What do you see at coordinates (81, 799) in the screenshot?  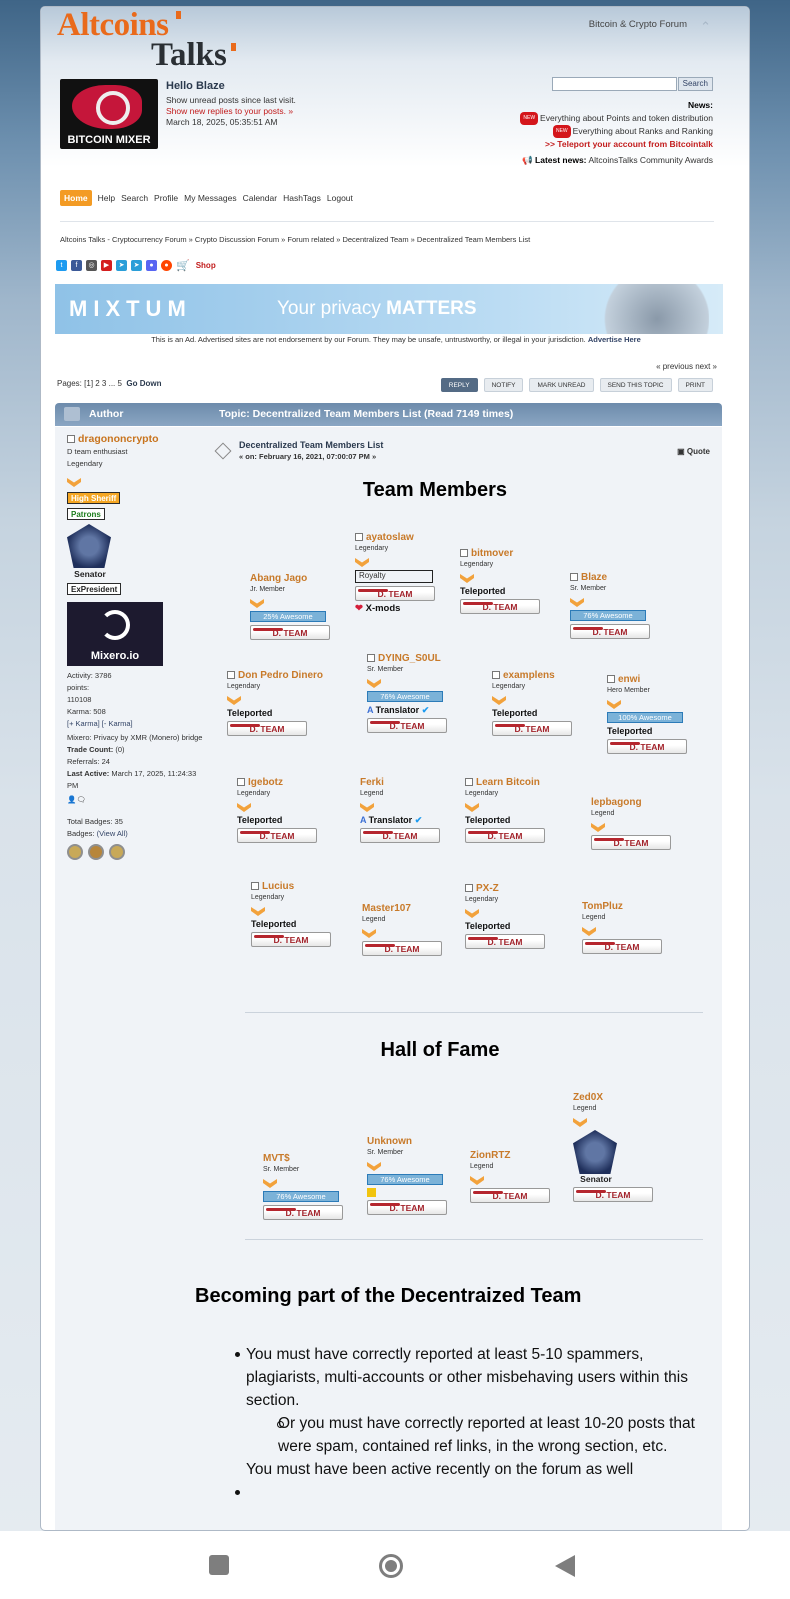 I see `message-icon: 🗨` at bounding box center [81, 799].